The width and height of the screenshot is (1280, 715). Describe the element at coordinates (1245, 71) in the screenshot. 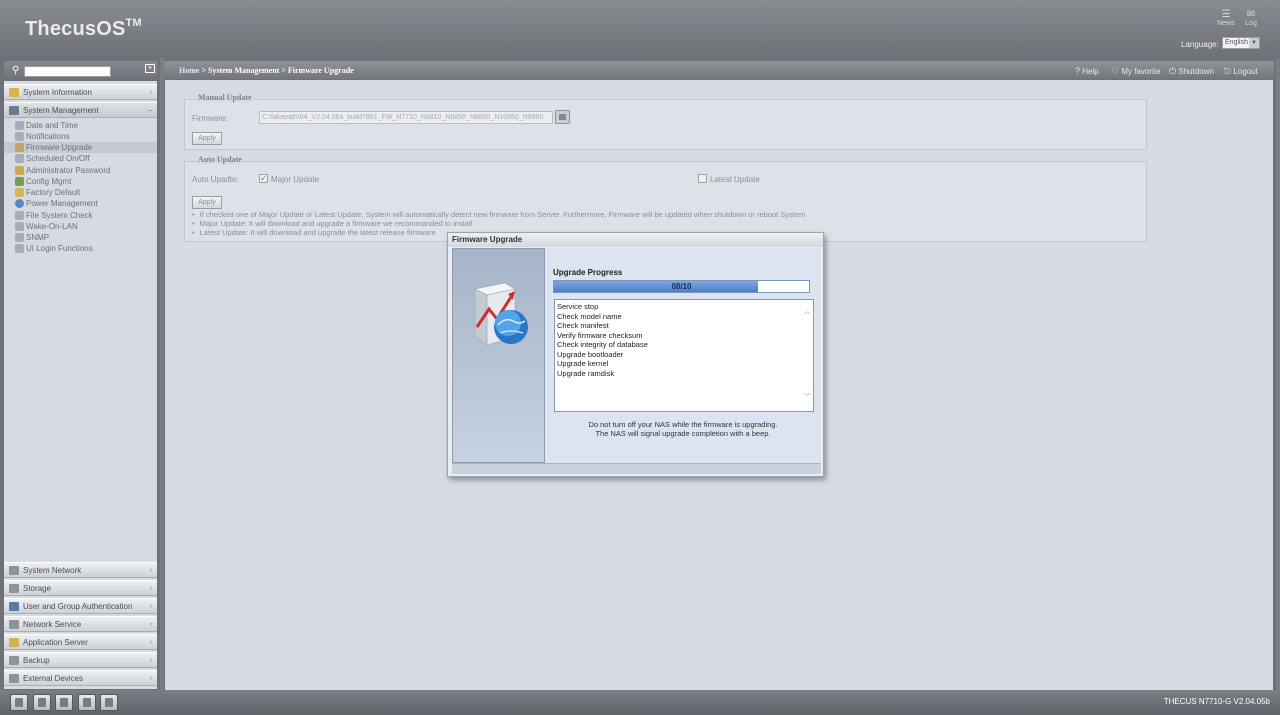

I see `logout-label: Logout` at that location.